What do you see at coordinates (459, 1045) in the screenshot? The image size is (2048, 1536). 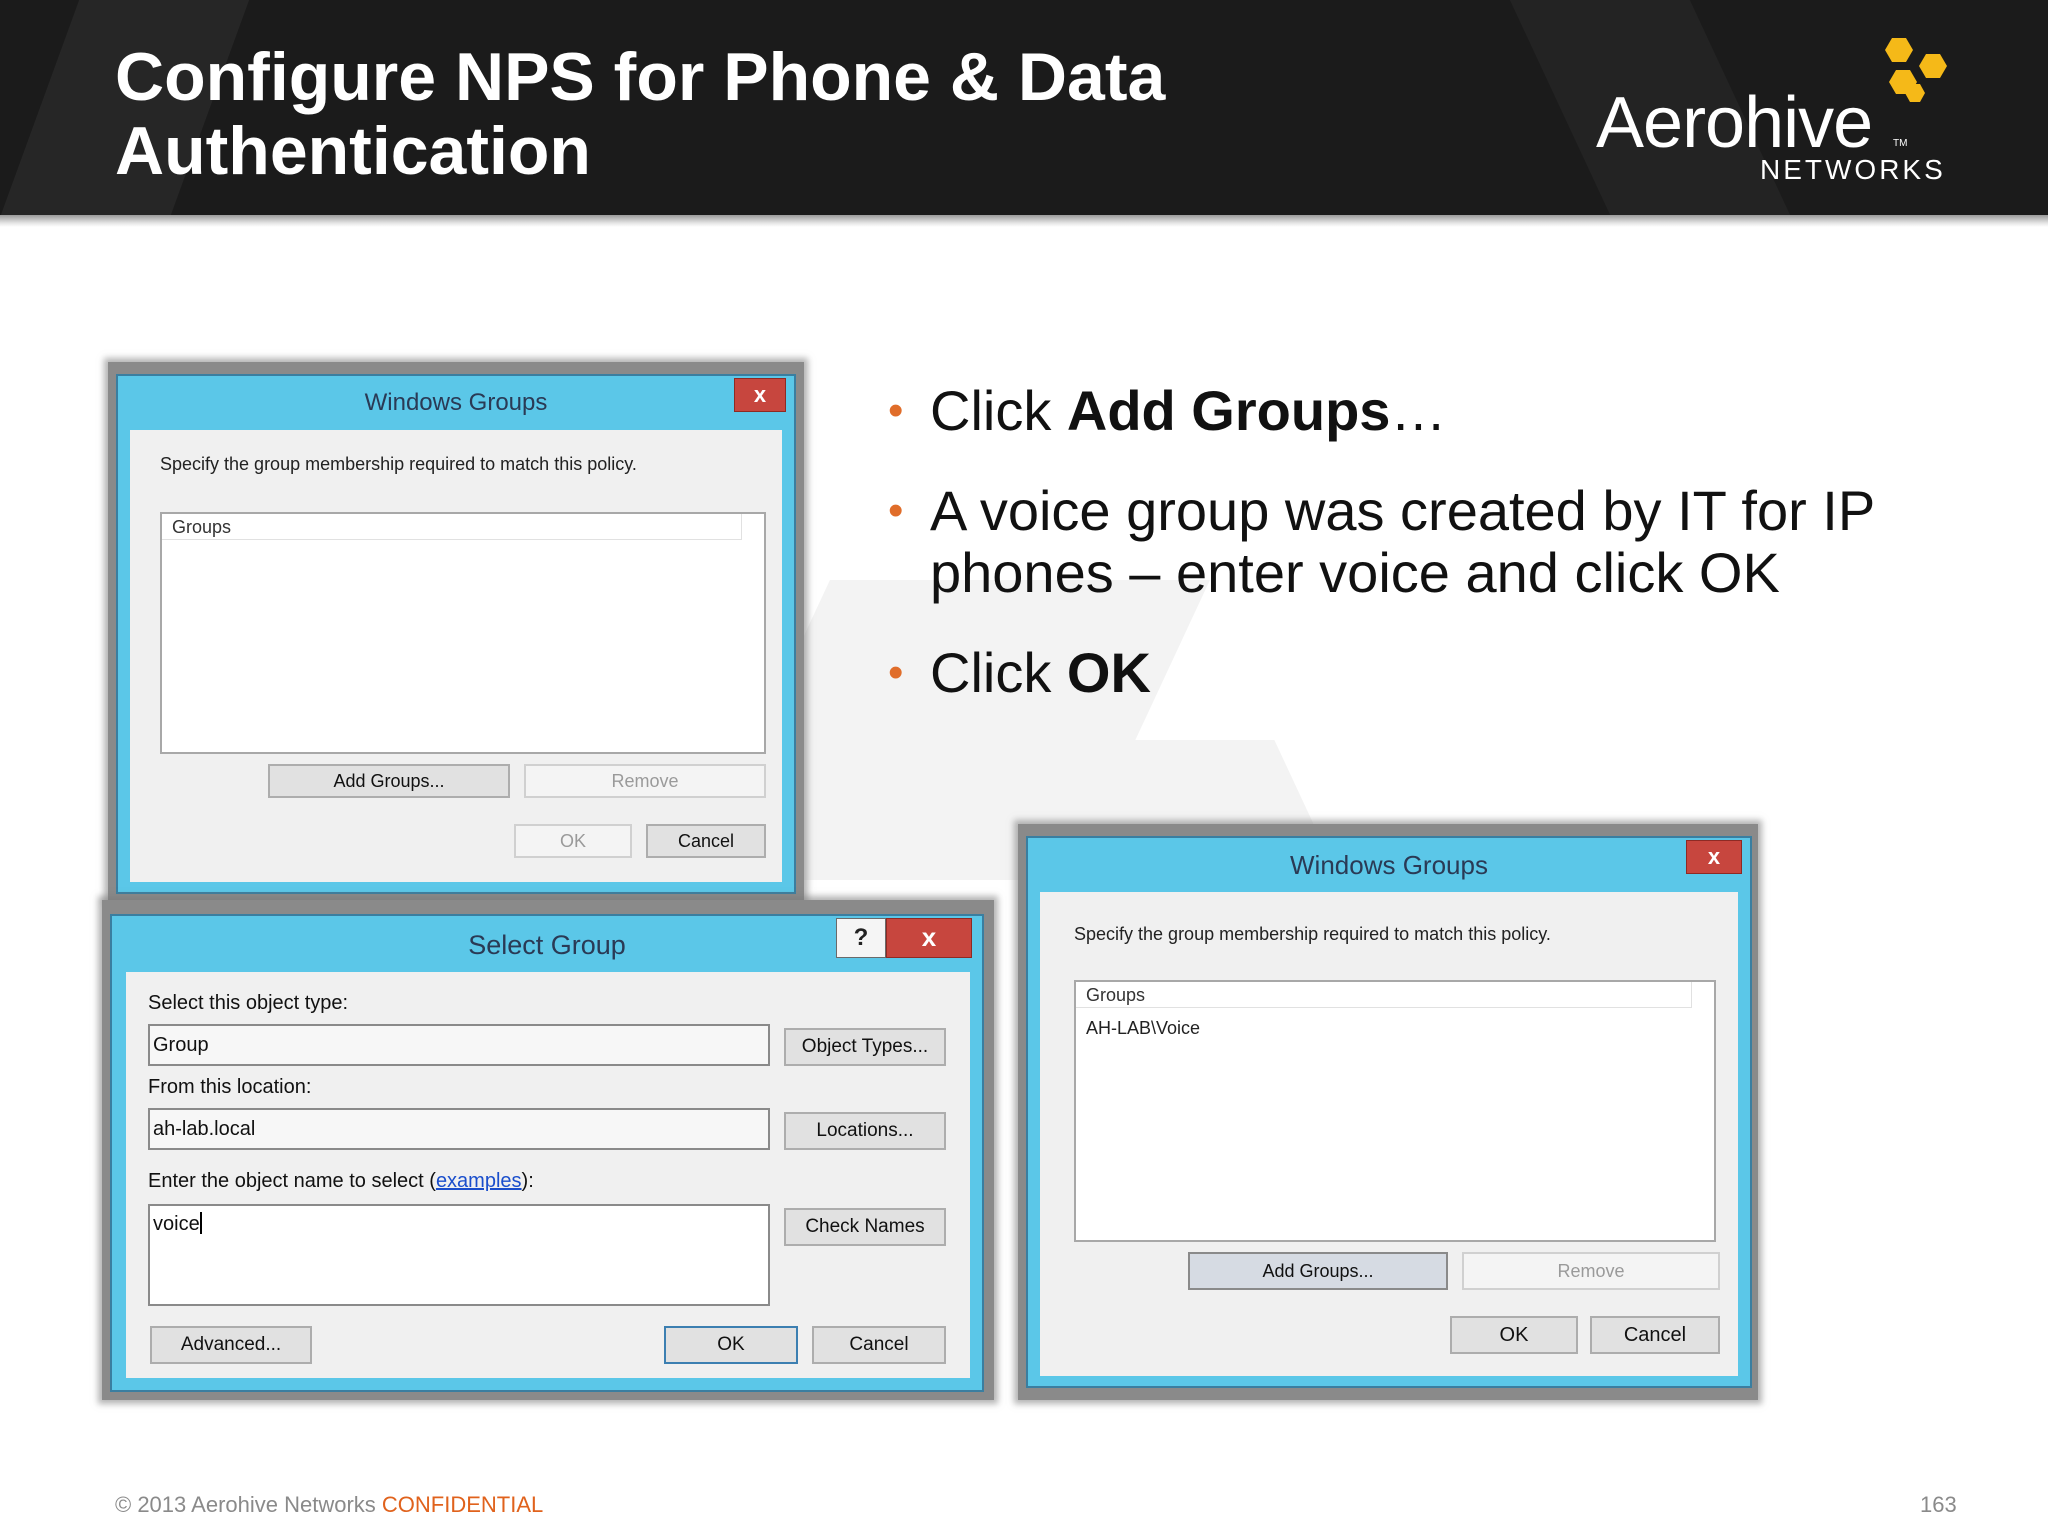 I see `object-type-field: Group` at bounding box center [459, 1045].